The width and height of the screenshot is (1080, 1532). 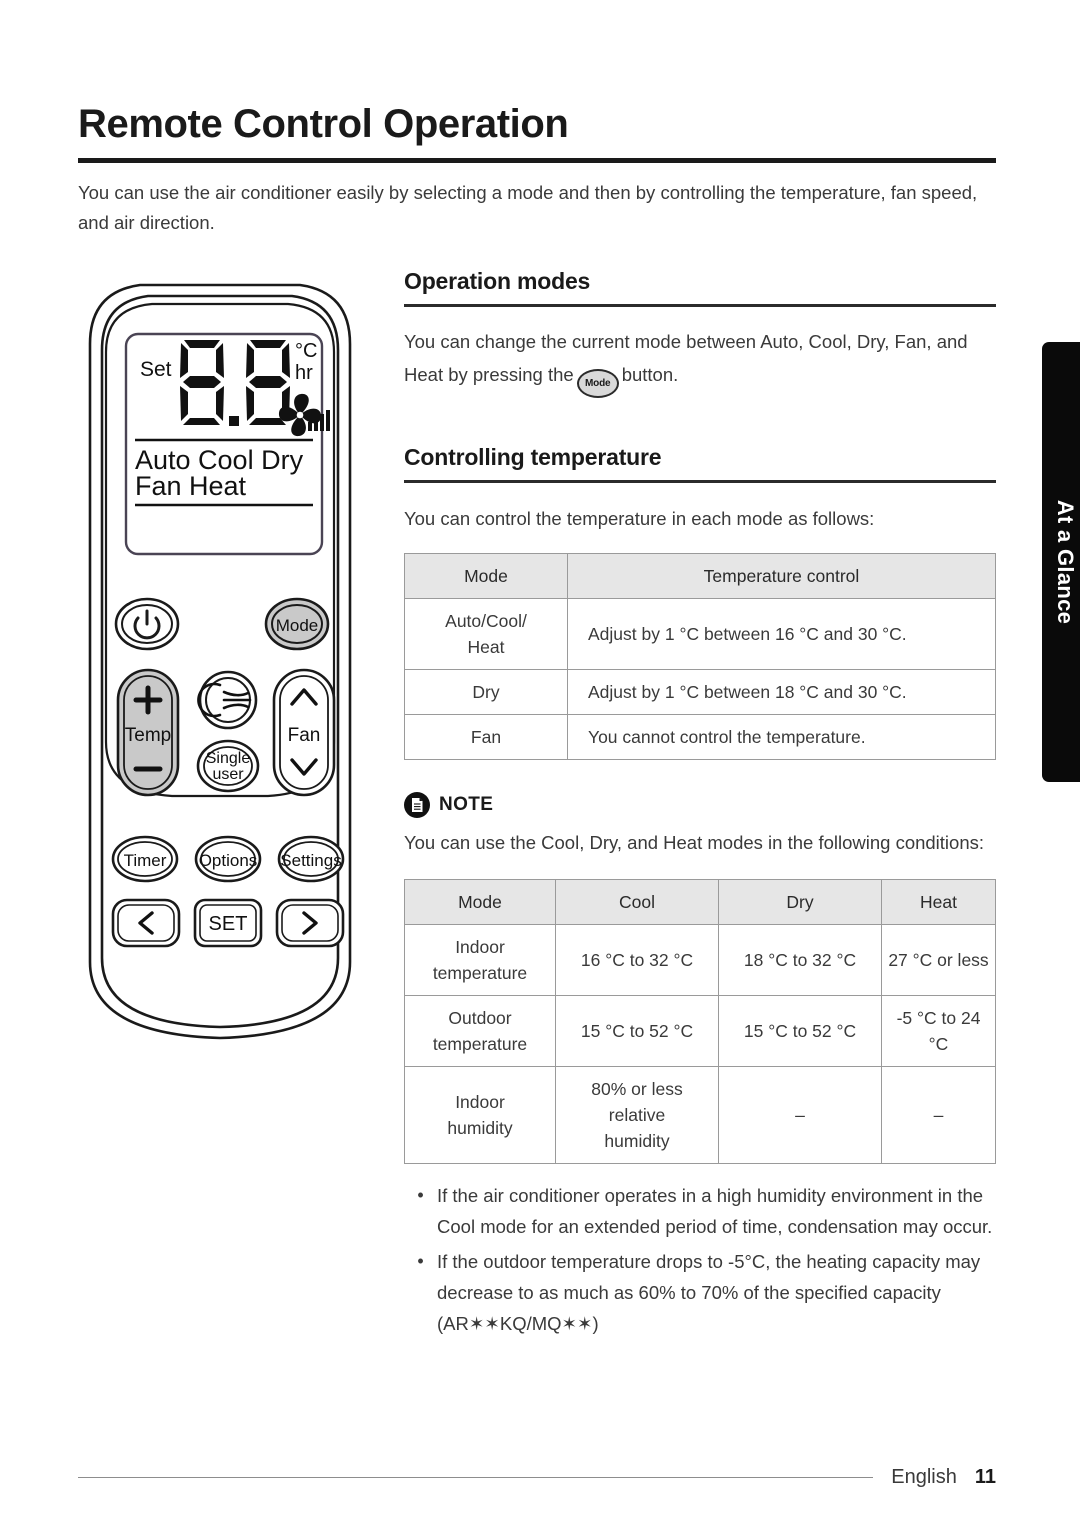 What do you see at coordinates (800, 1031) in the screenshot?
I see `cell-outdoor-temp-dry: 15 °C to 52 °C` at bounding box center [800, 1031].